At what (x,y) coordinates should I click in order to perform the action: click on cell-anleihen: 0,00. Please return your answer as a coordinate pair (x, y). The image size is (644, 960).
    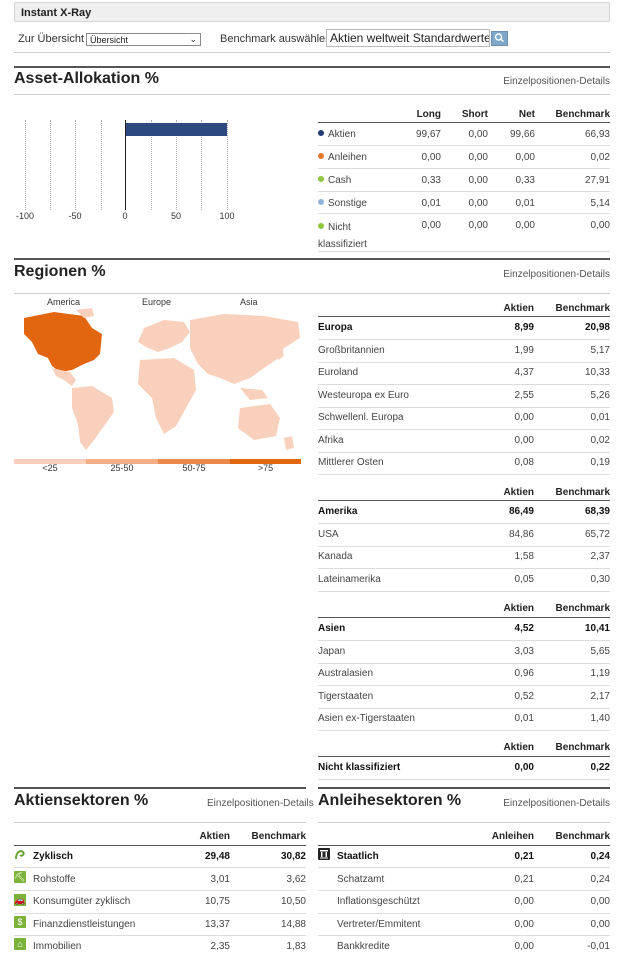
    Looking at the image, I should click on (524, 901).